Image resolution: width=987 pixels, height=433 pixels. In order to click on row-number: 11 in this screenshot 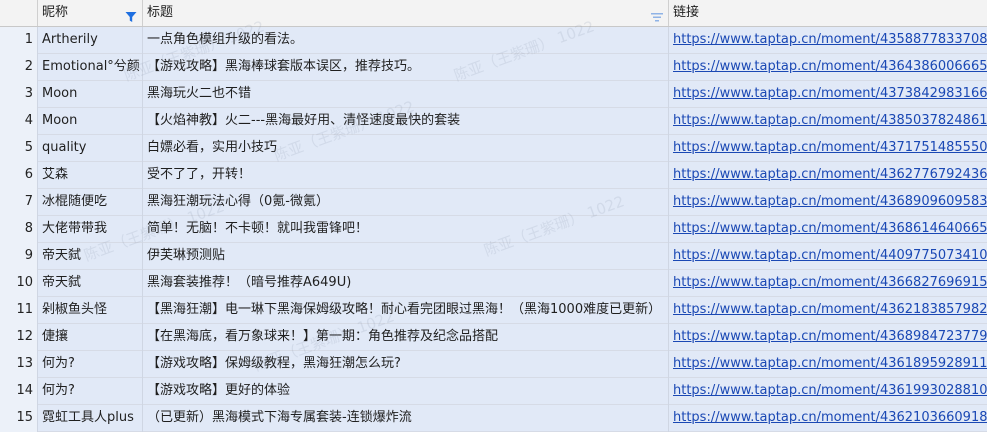, I will do `click(19, 310)`.